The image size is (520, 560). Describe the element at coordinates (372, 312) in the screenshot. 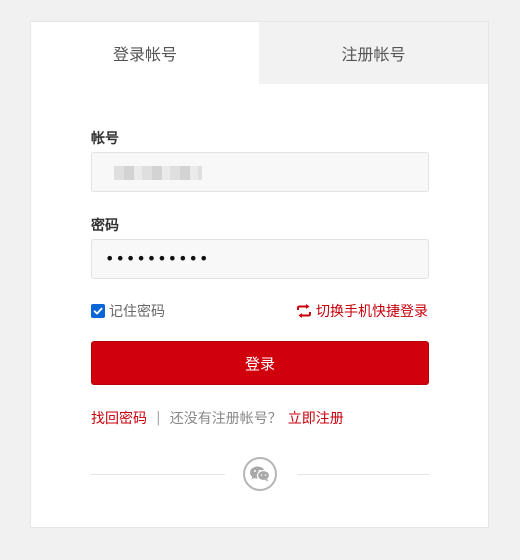

I see `switch-mobile-label: 切换手机快捷登录` at that location.